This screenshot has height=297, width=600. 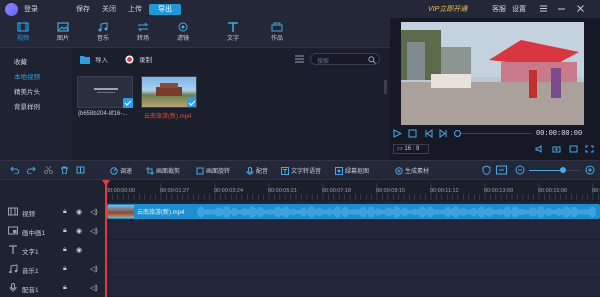 I want to click on tab-filter: 滤镜, so click(x=183, y=32).